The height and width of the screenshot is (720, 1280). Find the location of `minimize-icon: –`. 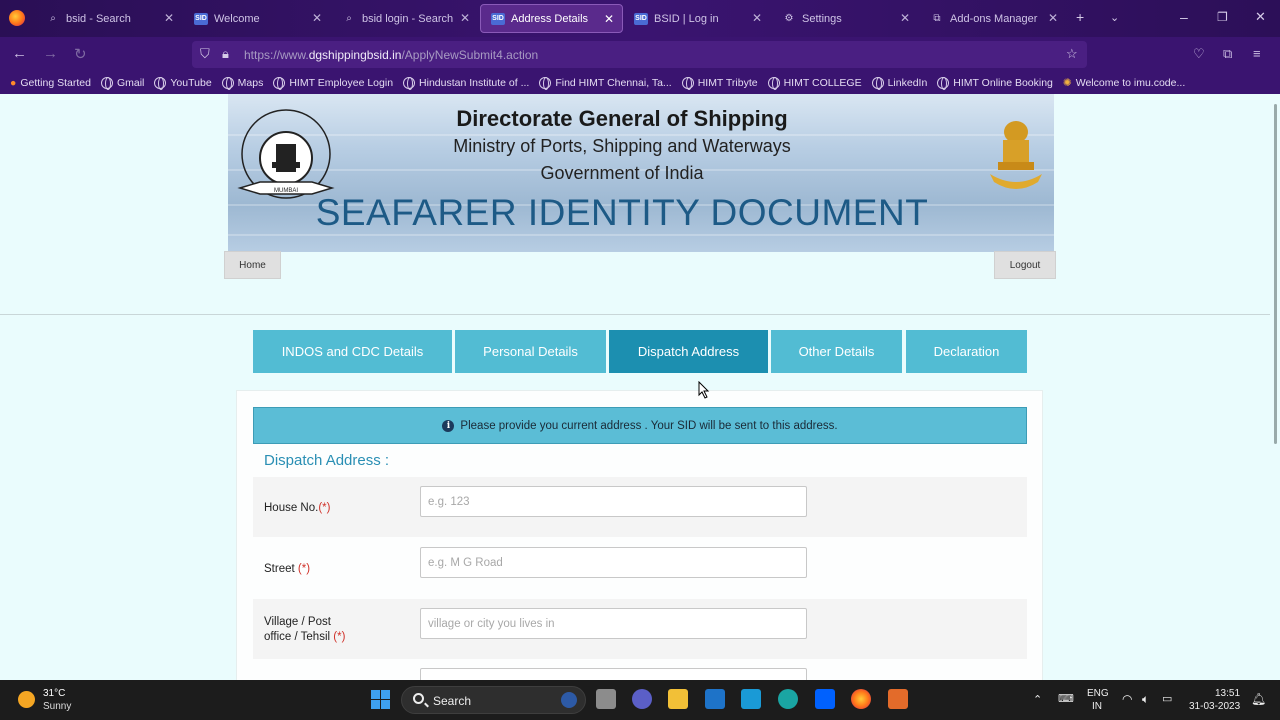

minimize-icon: – is located at coordinates (1184, 17).